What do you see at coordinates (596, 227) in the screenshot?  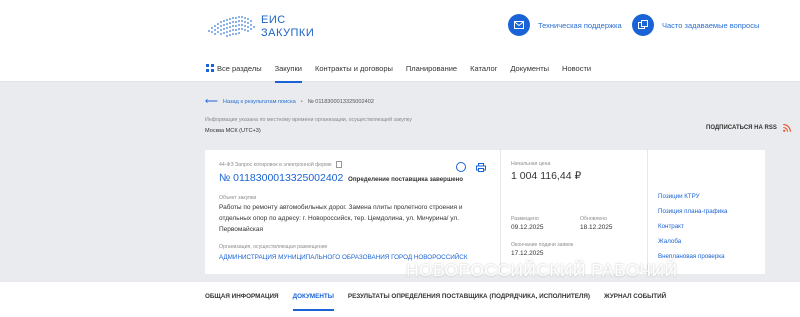 I see `updated-date: 18.12.2025` at bounding box center [596, 227].